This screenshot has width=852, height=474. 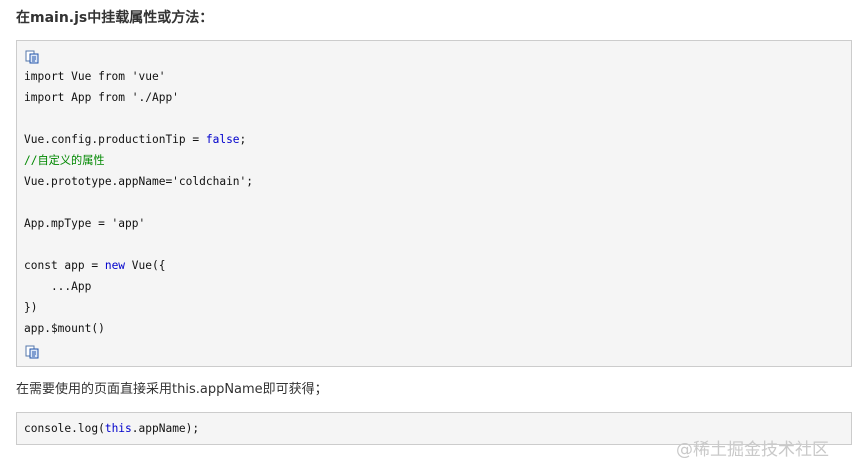 What do you see at coordinates (95, 76) in the screenshot?
I see `code-text: import Vue from 'vue'` at bounding box center [95, 76].